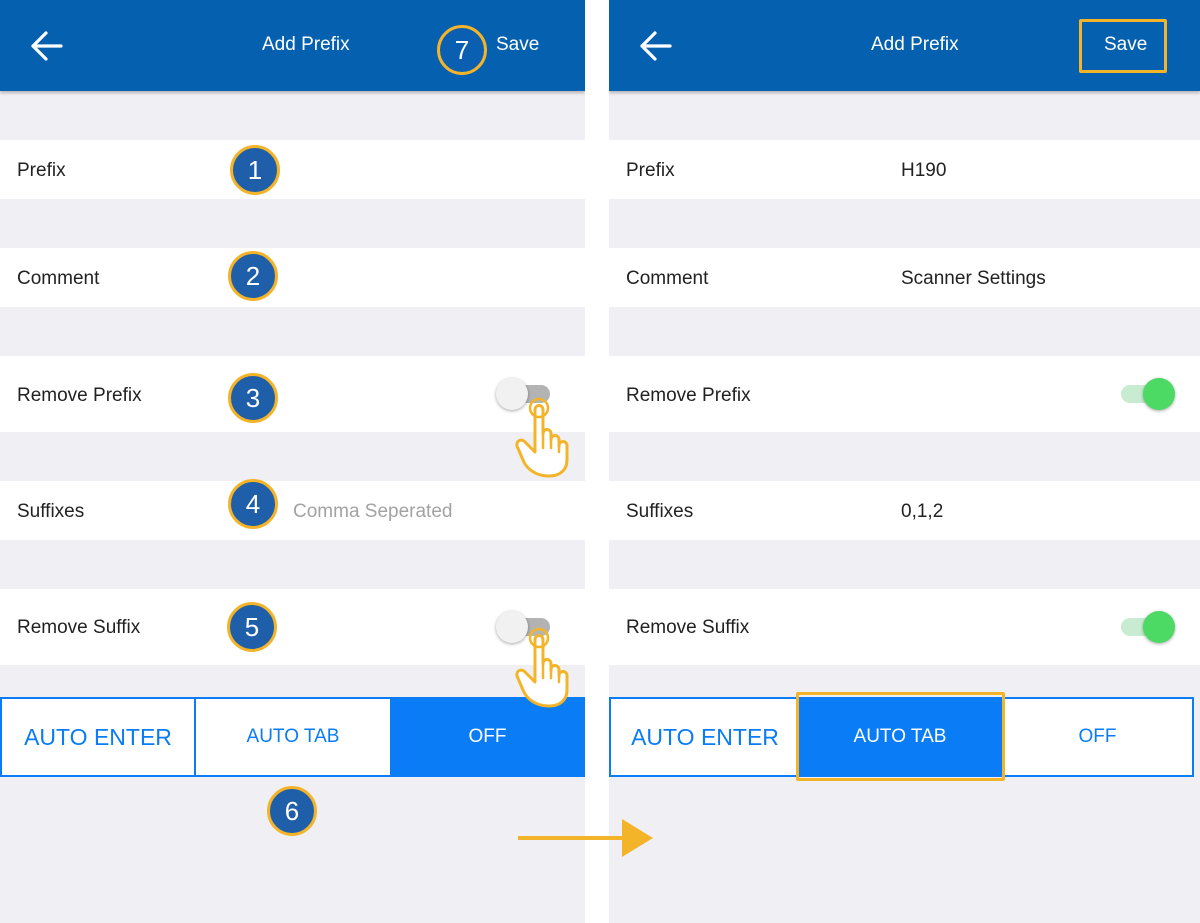 This screenshot has width=1200, height=923. I want to click on step-badge-7: 7, so click(462, 50).